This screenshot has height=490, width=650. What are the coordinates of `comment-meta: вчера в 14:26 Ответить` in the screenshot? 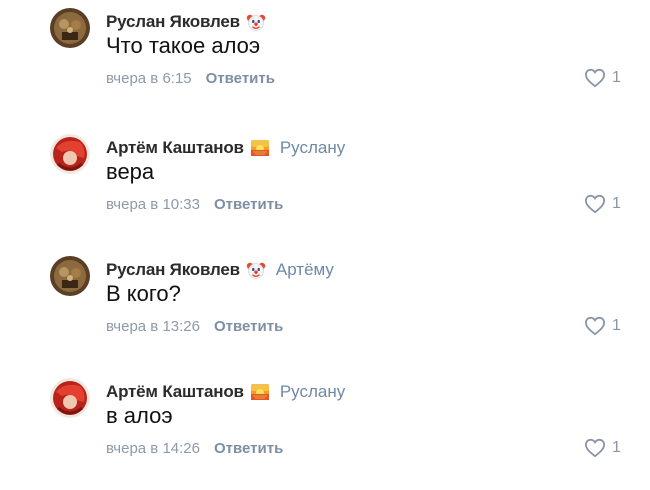 It's located at (194, 448).